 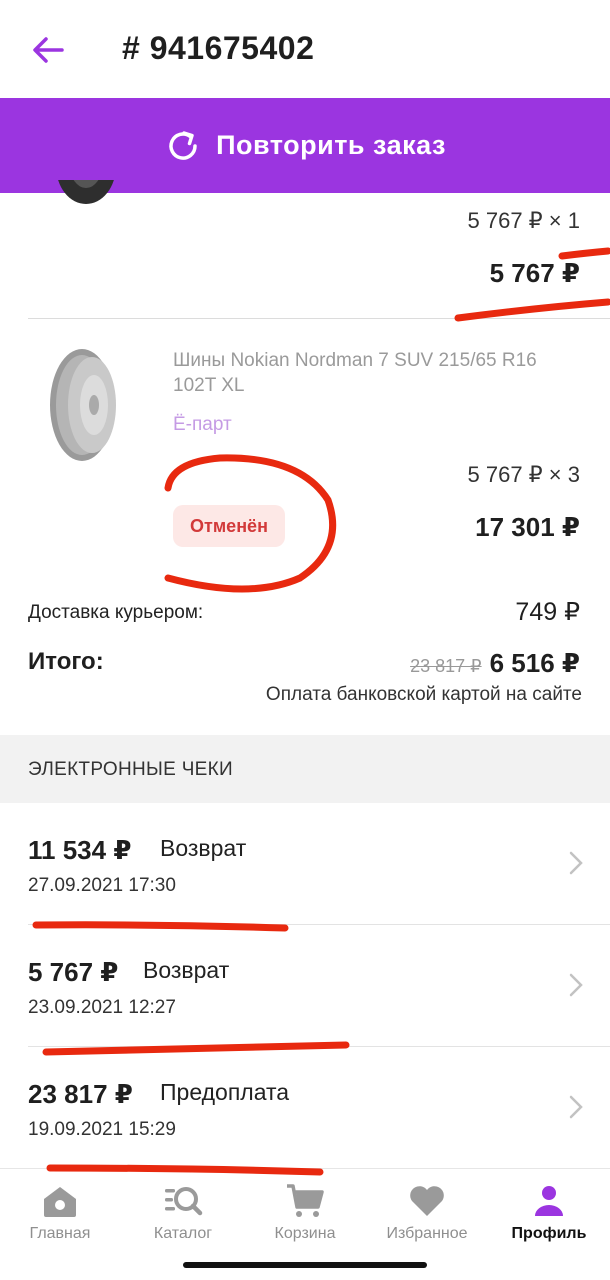 I want to click on receipt-date: 23.09.2021 12:27, so click(x=102, y=1007).